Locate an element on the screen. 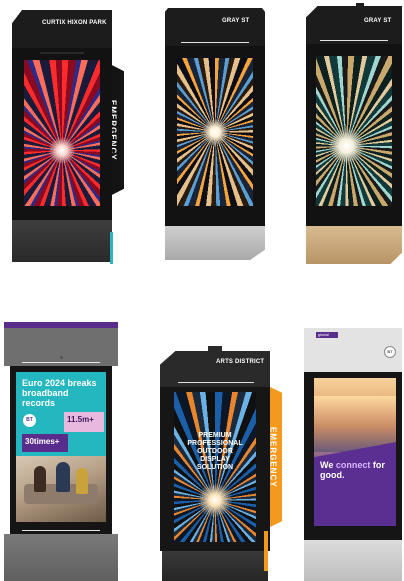 This screenshot has width=404, height=581. kiosk-header-panel is located at coordinates (61, 347).